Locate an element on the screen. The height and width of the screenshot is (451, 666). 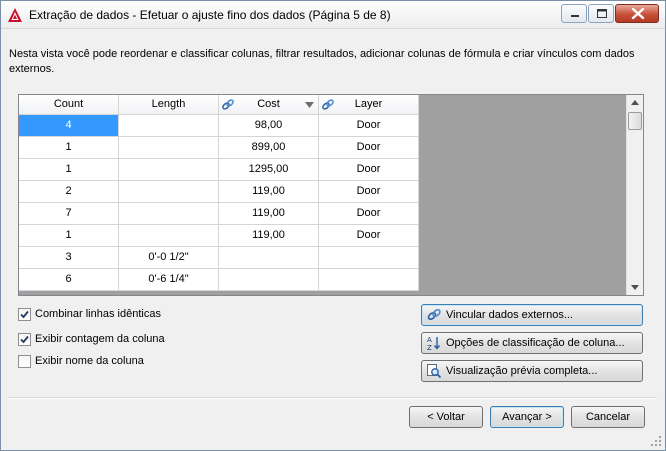
cell-cost: 899,00 is located at coordinates (269, 147).